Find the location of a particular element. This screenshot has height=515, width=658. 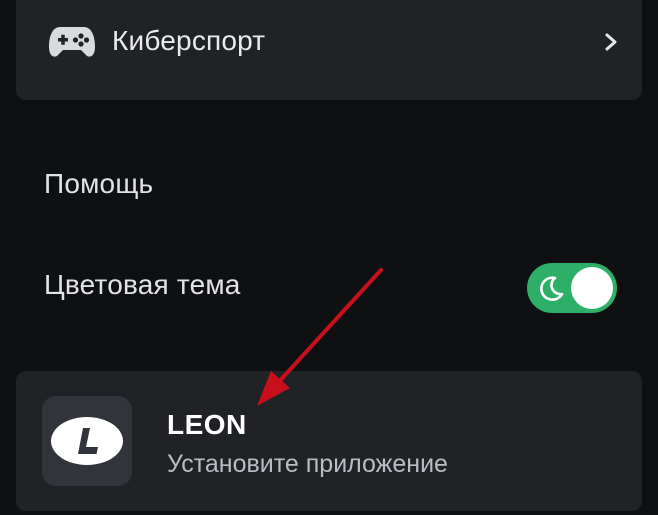

color-theme-toggle is located at coordinates (572, 288).